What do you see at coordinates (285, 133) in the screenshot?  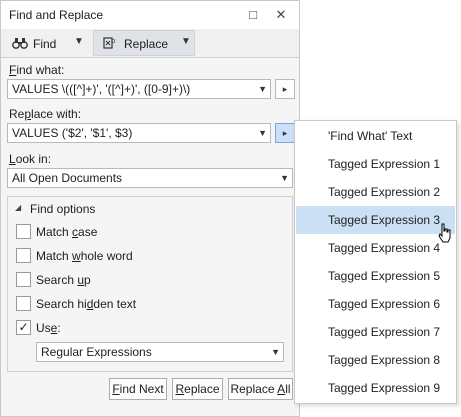 I see `replace-with-expression-button: ▸` at bounding box center [285, 133].